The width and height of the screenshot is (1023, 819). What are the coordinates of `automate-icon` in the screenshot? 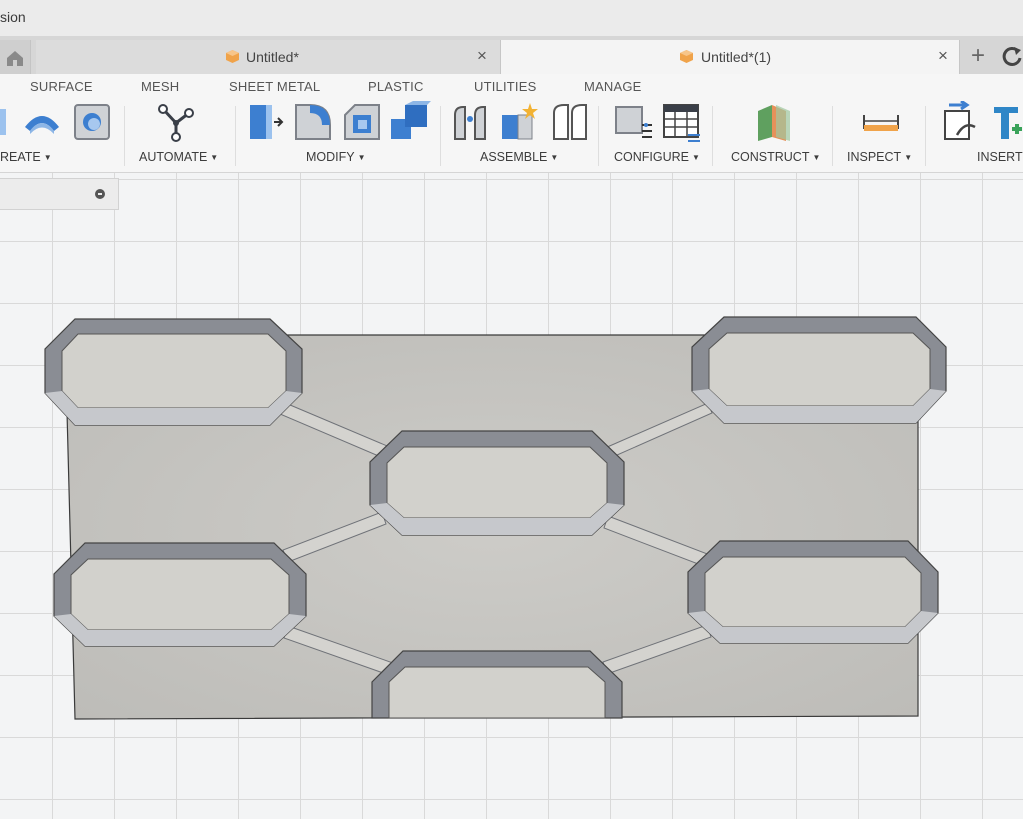 It's located at (176, 122).